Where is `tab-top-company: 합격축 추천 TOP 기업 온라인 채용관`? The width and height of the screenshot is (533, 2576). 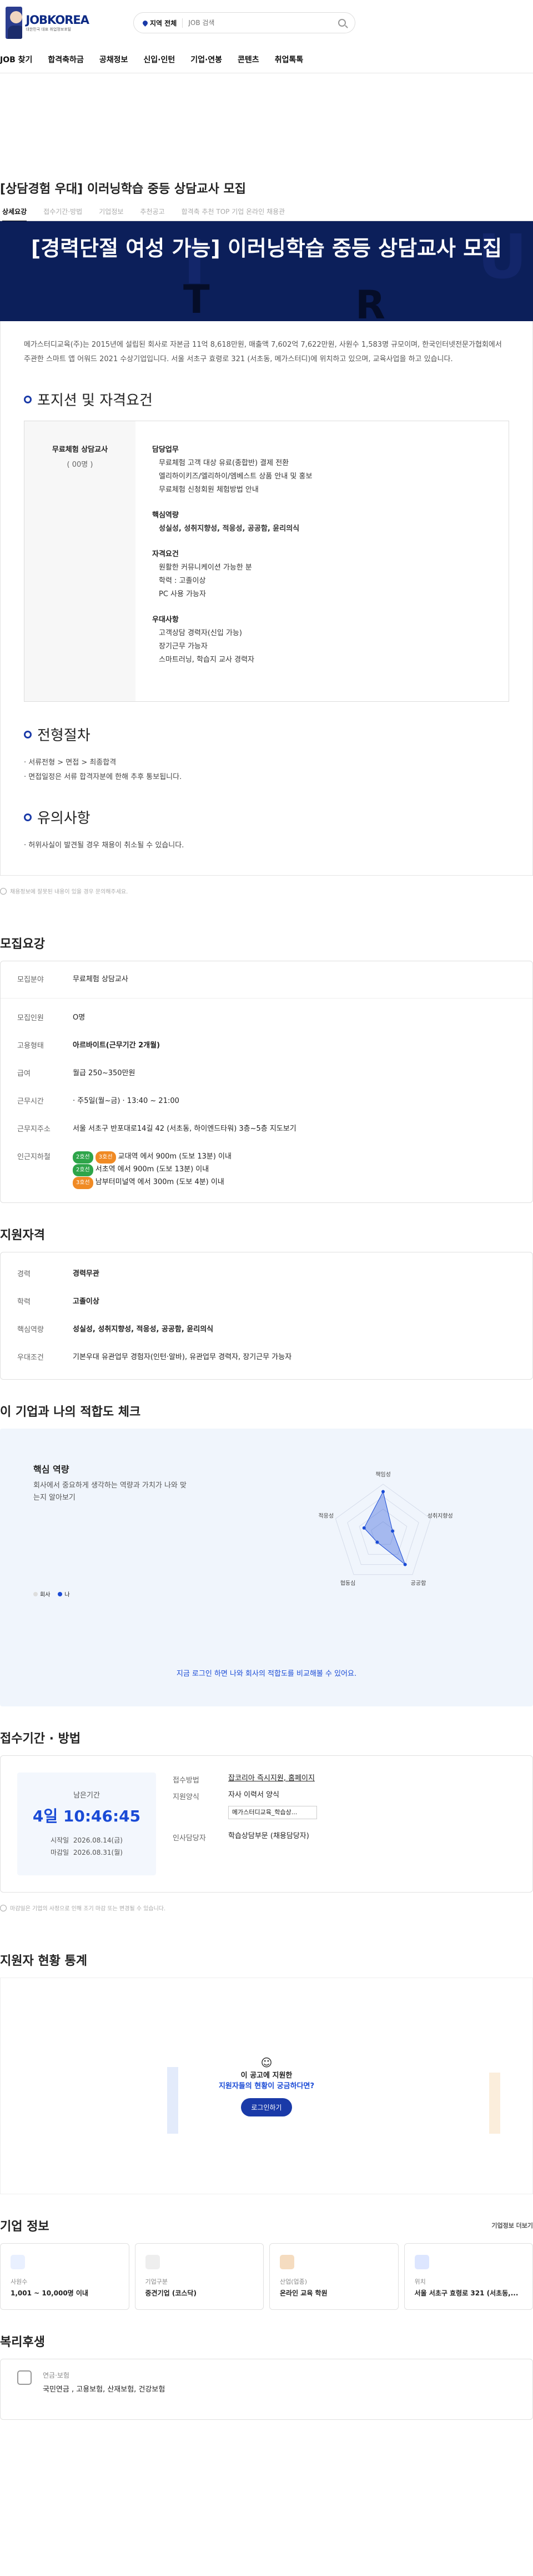
tab-top-company: 합격축 추천 TOP 기업 온라인 채용관 is located at coordinates (233, 211).